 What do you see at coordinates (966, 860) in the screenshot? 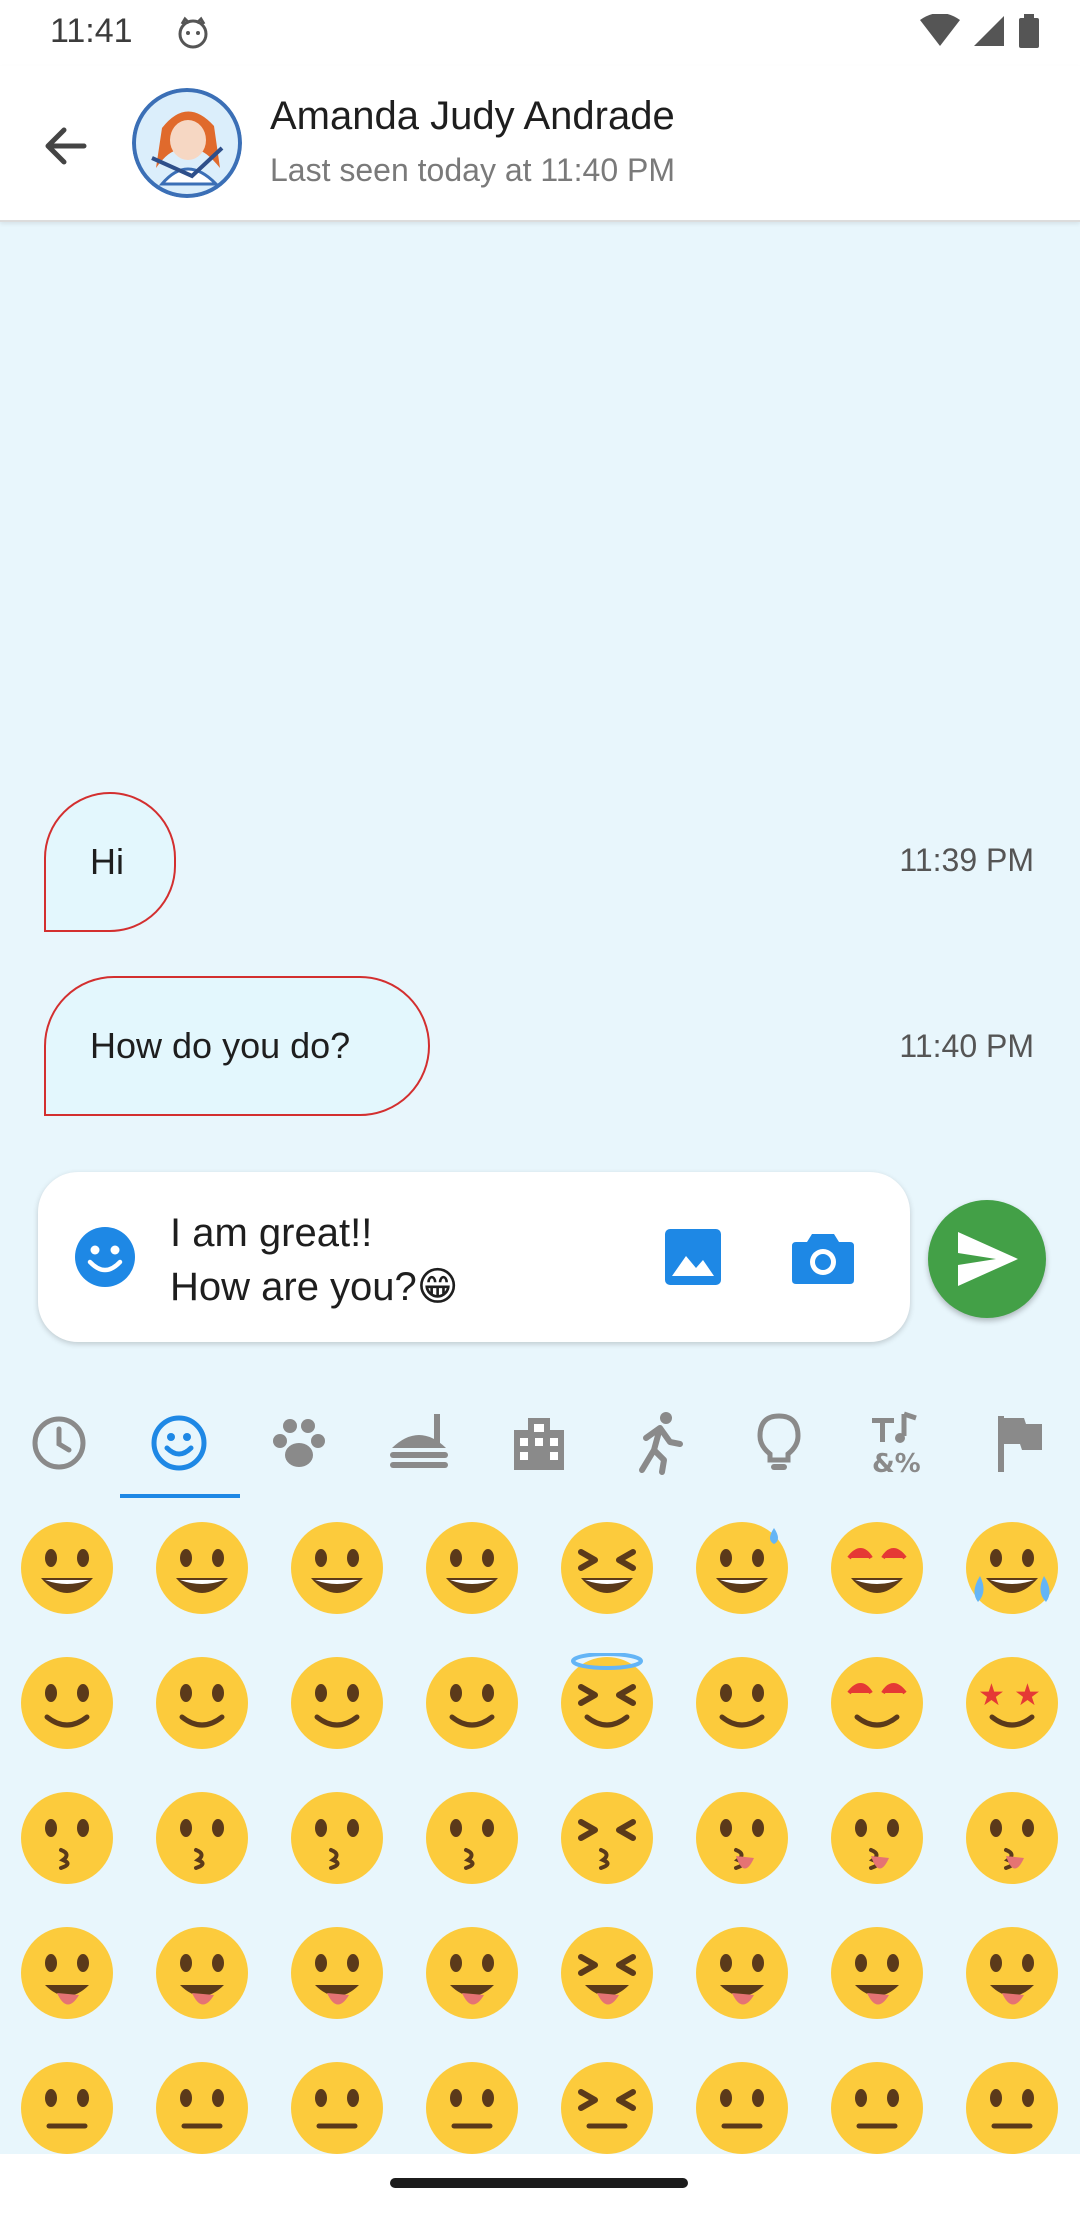
I see `message-time: 11:39 PM` at bounding box center [966, 860].